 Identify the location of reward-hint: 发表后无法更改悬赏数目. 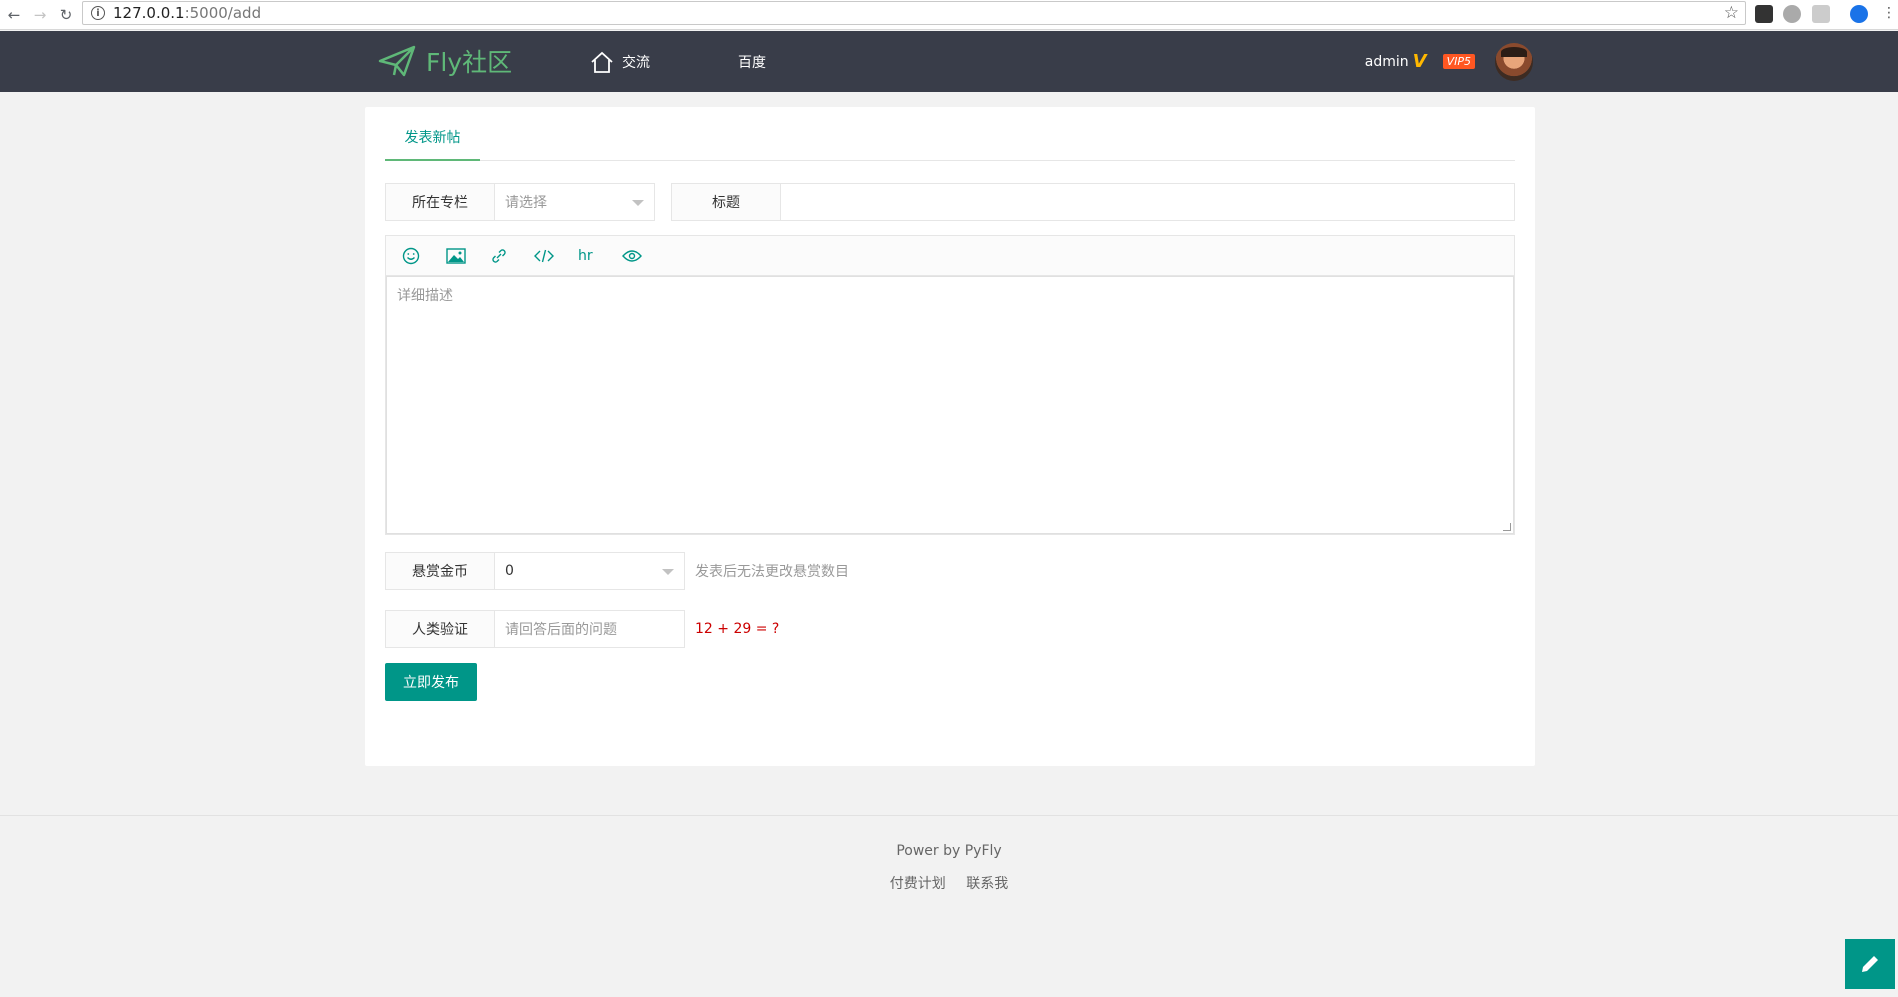
(772, 572).